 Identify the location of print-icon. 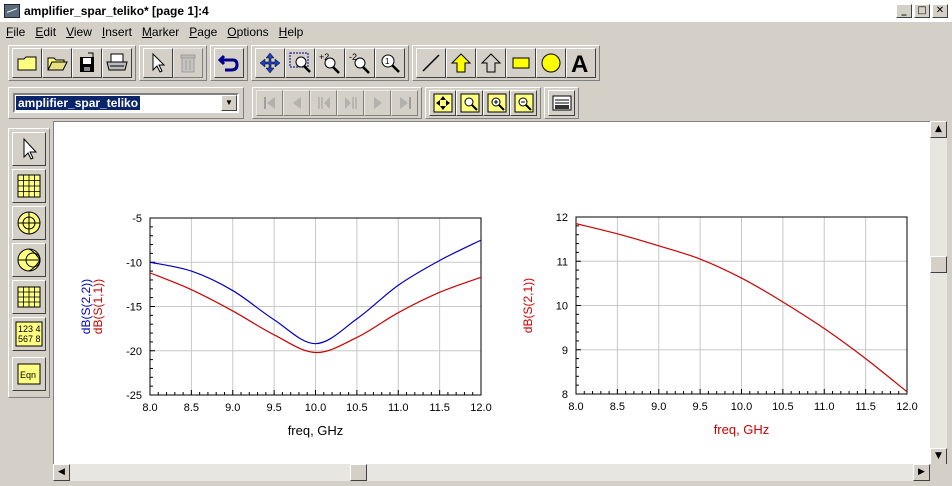
(117, 63).